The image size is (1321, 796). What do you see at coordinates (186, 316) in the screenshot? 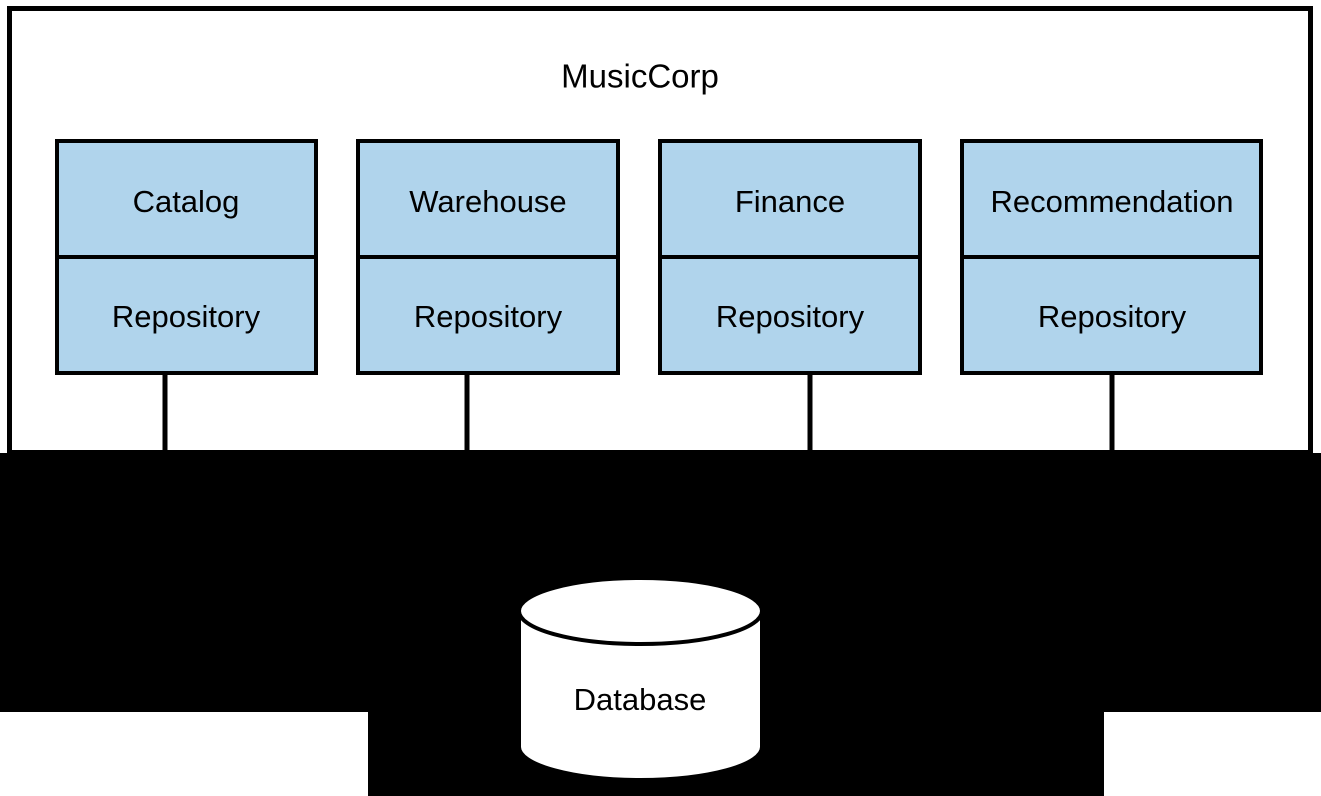
I see `repository-label-catalog: Repository` at bounding box center [186, 316].